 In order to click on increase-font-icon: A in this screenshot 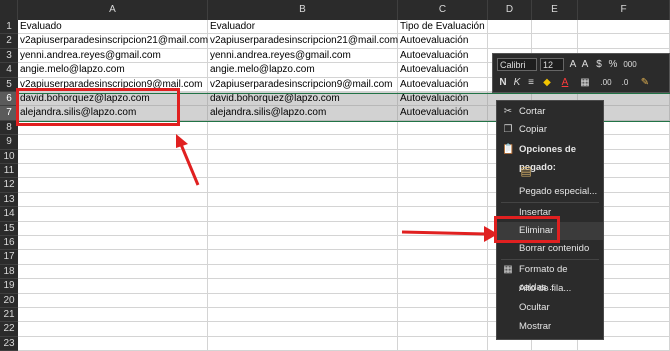, I will do `click(573, 64)`.